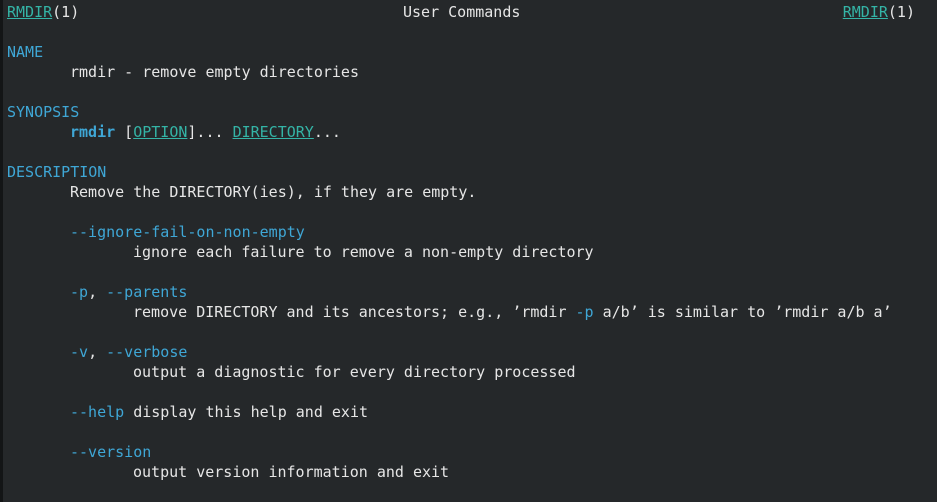 This screenshot has height=502, width=937. What do you see at coordinates (79, 292) in the screenshot?
I see `option-parents-short: -p` at bounding box center [79, 292].